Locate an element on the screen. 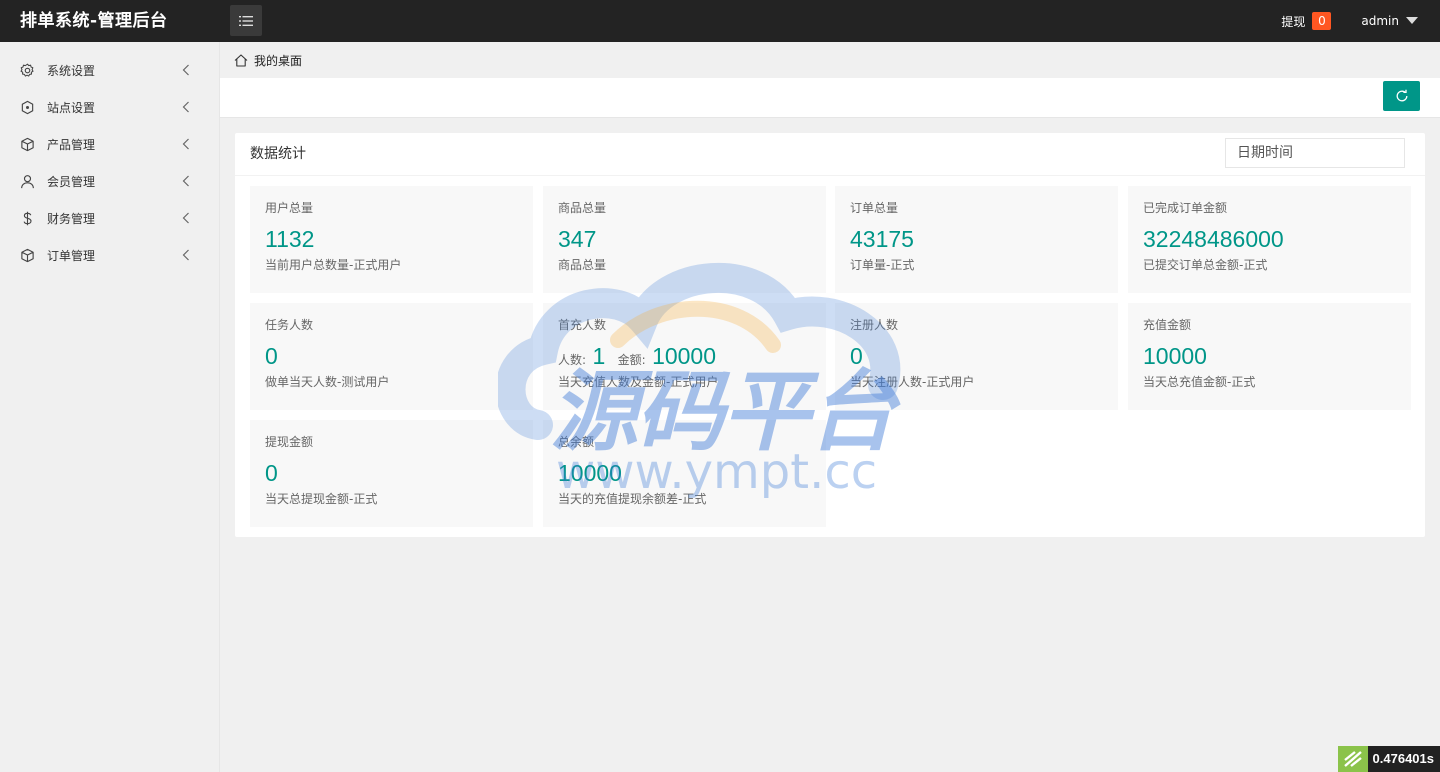 The image size is (1440, 772). refresh-icon is located at coordinates (1401, 95).